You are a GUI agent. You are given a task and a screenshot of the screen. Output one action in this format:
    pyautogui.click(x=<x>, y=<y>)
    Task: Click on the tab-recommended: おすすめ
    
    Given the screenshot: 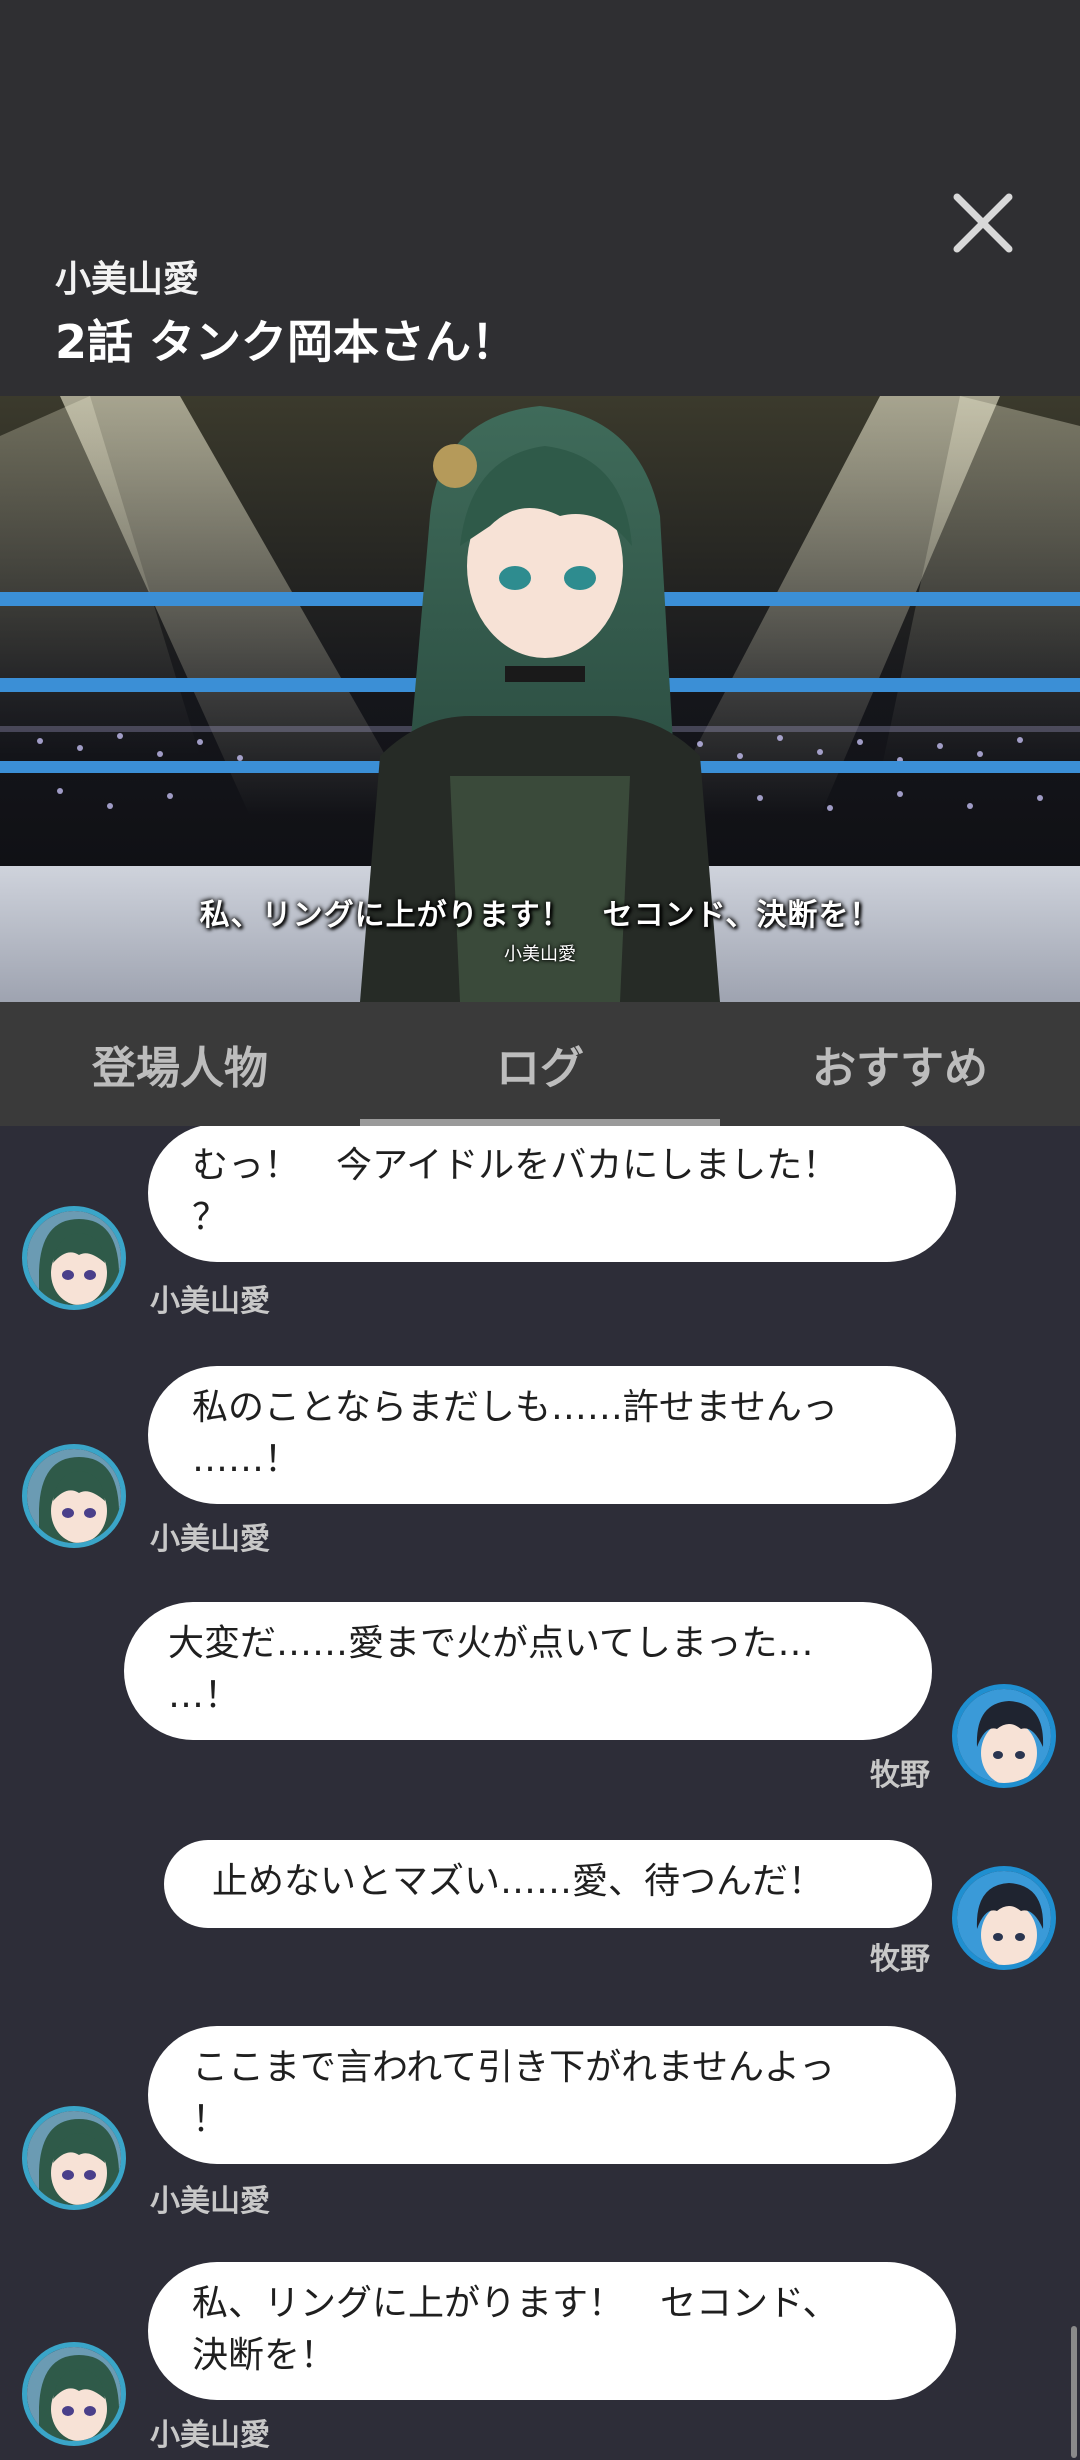 What is the action you would take?
    pyautogui.click(x=900, y=1064)
    